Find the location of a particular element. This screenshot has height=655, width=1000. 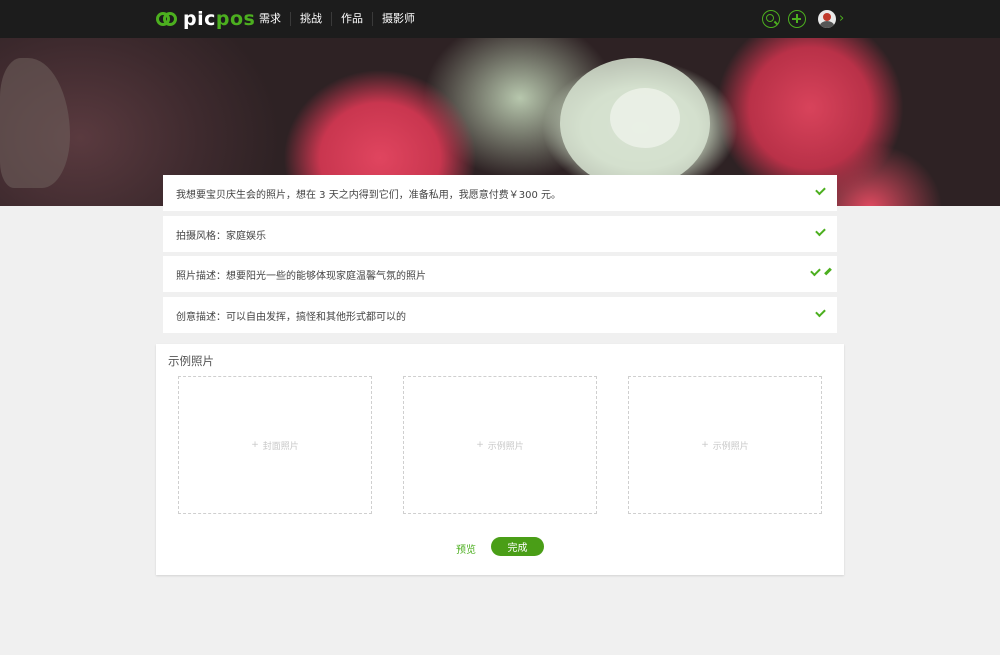

avatar is located at coordinates (827, 19).